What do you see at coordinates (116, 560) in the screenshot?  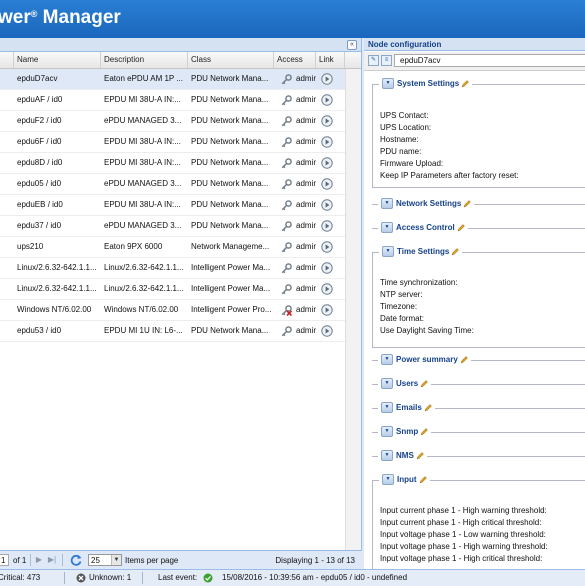 I see `chevron-down-icon: ▼` at bounding box center [116, 560].